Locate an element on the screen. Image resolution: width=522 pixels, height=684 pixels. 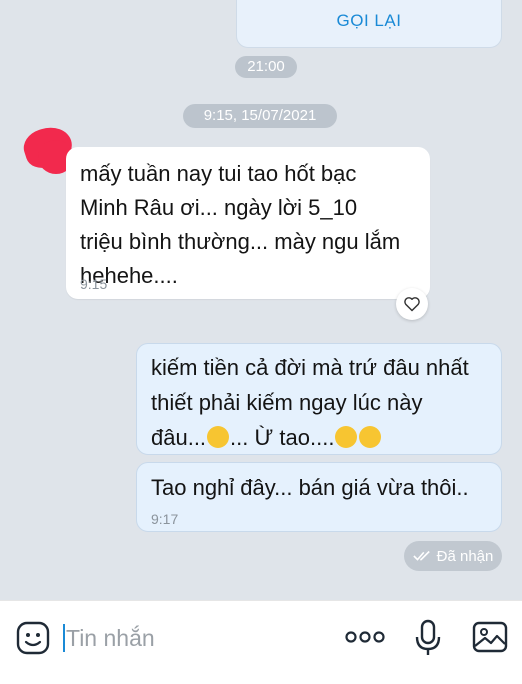
thinking-emoji-icon is located at coordinates (218, 437).